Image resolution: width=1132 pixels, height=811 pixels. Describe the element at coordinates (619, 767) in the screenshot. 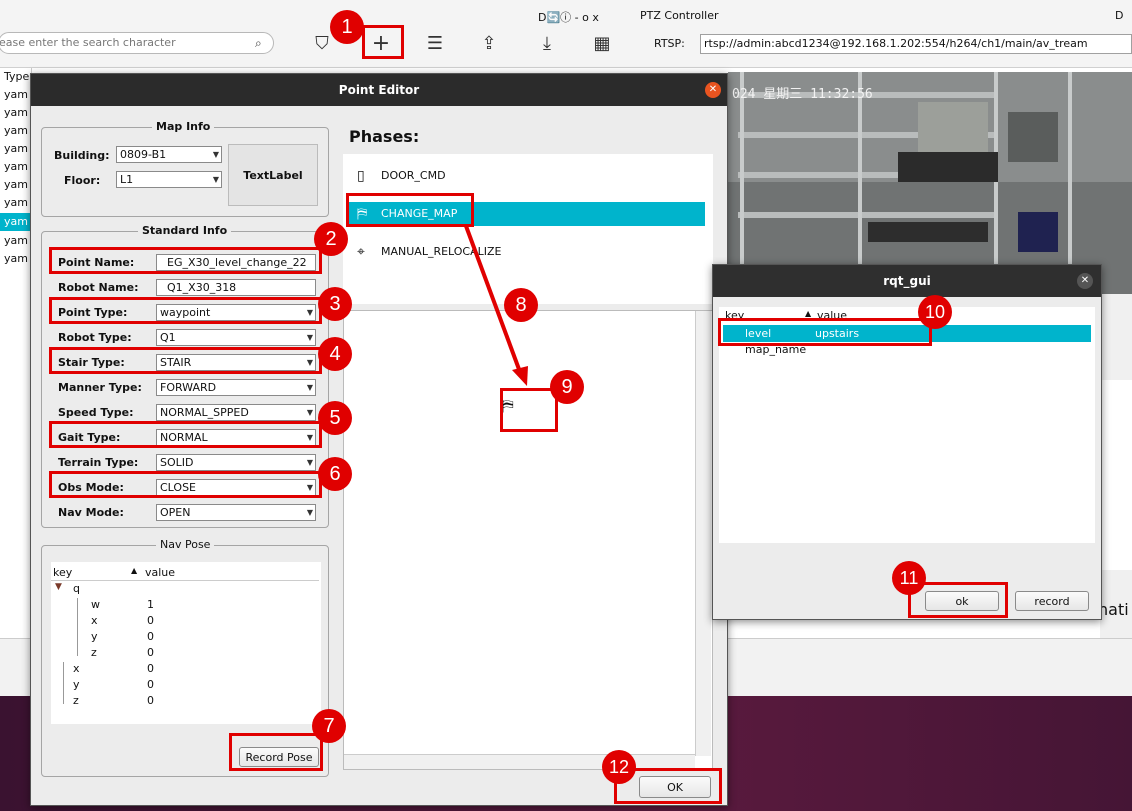

I see `annotation-badge: 12` at that location.